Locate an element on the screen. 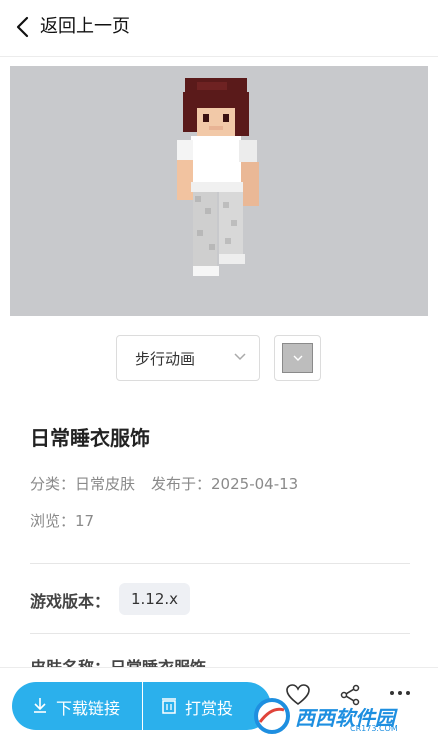 The image size is (438, 746). background-color-picker is located at coordinates (297, 358).